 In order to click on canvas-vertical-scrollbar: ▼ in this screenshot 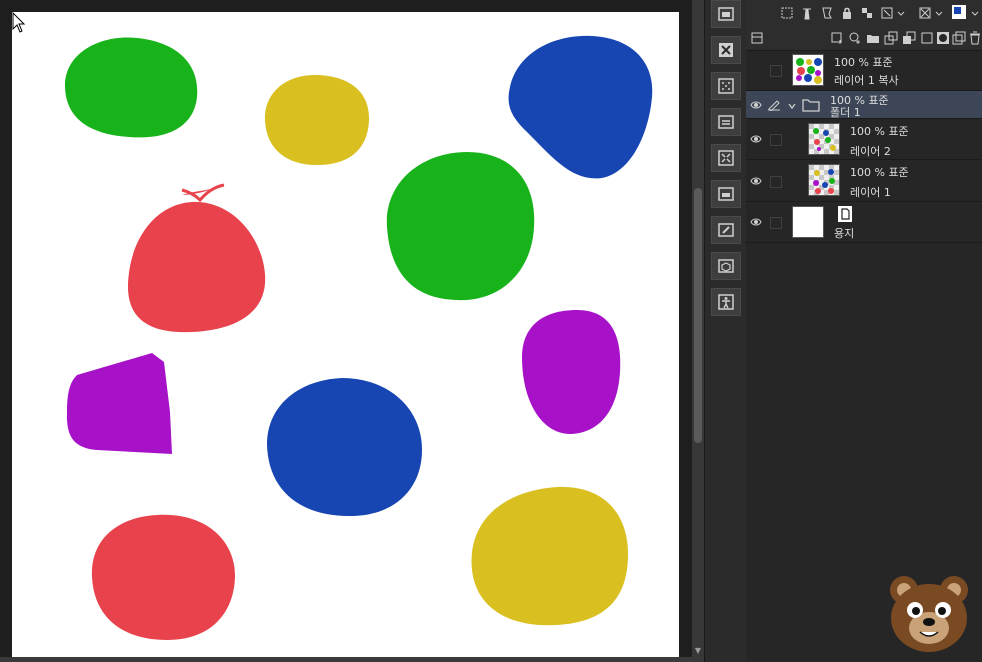, I will do `click(698, 331)`.